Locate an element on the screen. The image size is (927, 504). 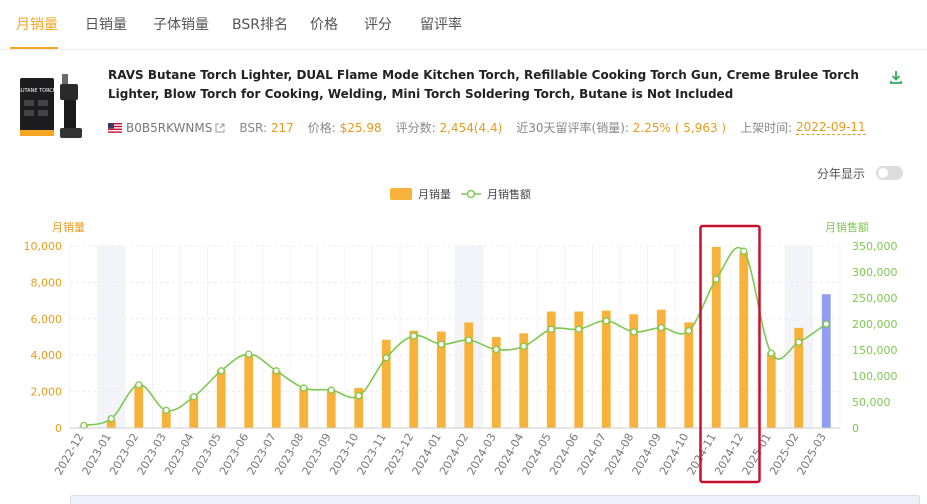
tab-review-rate: 留评率 is located at coordinates (441, 24).